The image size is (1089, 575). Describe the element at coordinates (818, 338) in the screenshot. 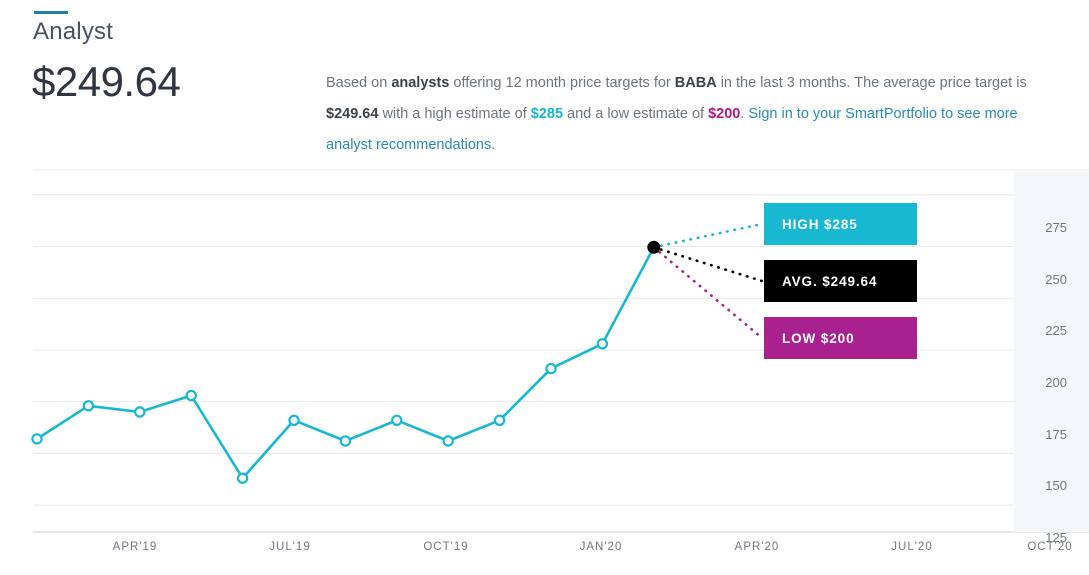

I see `callout-low-label: LOW $200` at that location.